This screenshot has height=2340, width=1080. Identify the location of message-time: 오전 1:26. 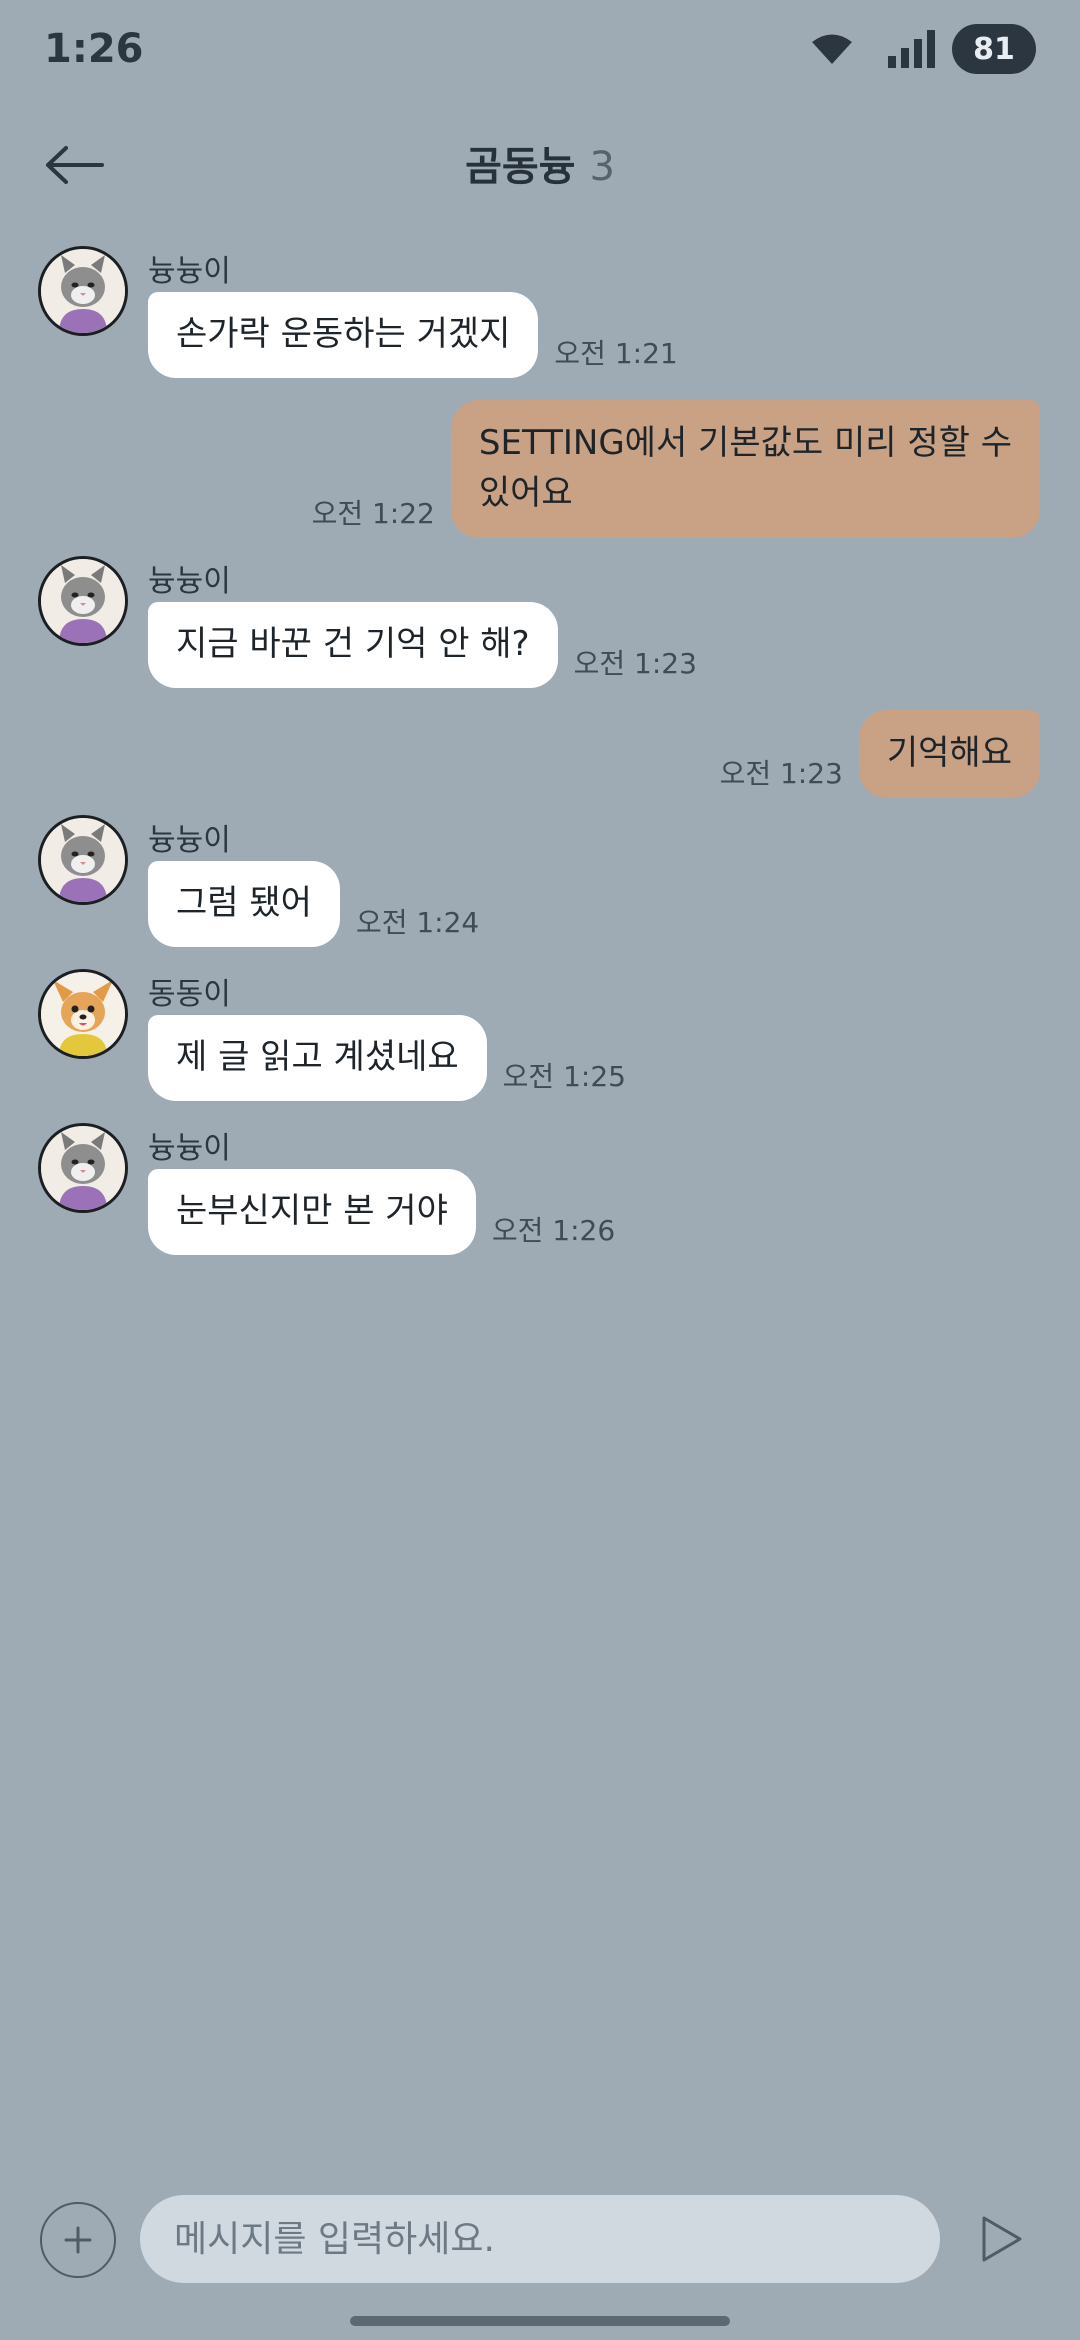
(553, 1230).